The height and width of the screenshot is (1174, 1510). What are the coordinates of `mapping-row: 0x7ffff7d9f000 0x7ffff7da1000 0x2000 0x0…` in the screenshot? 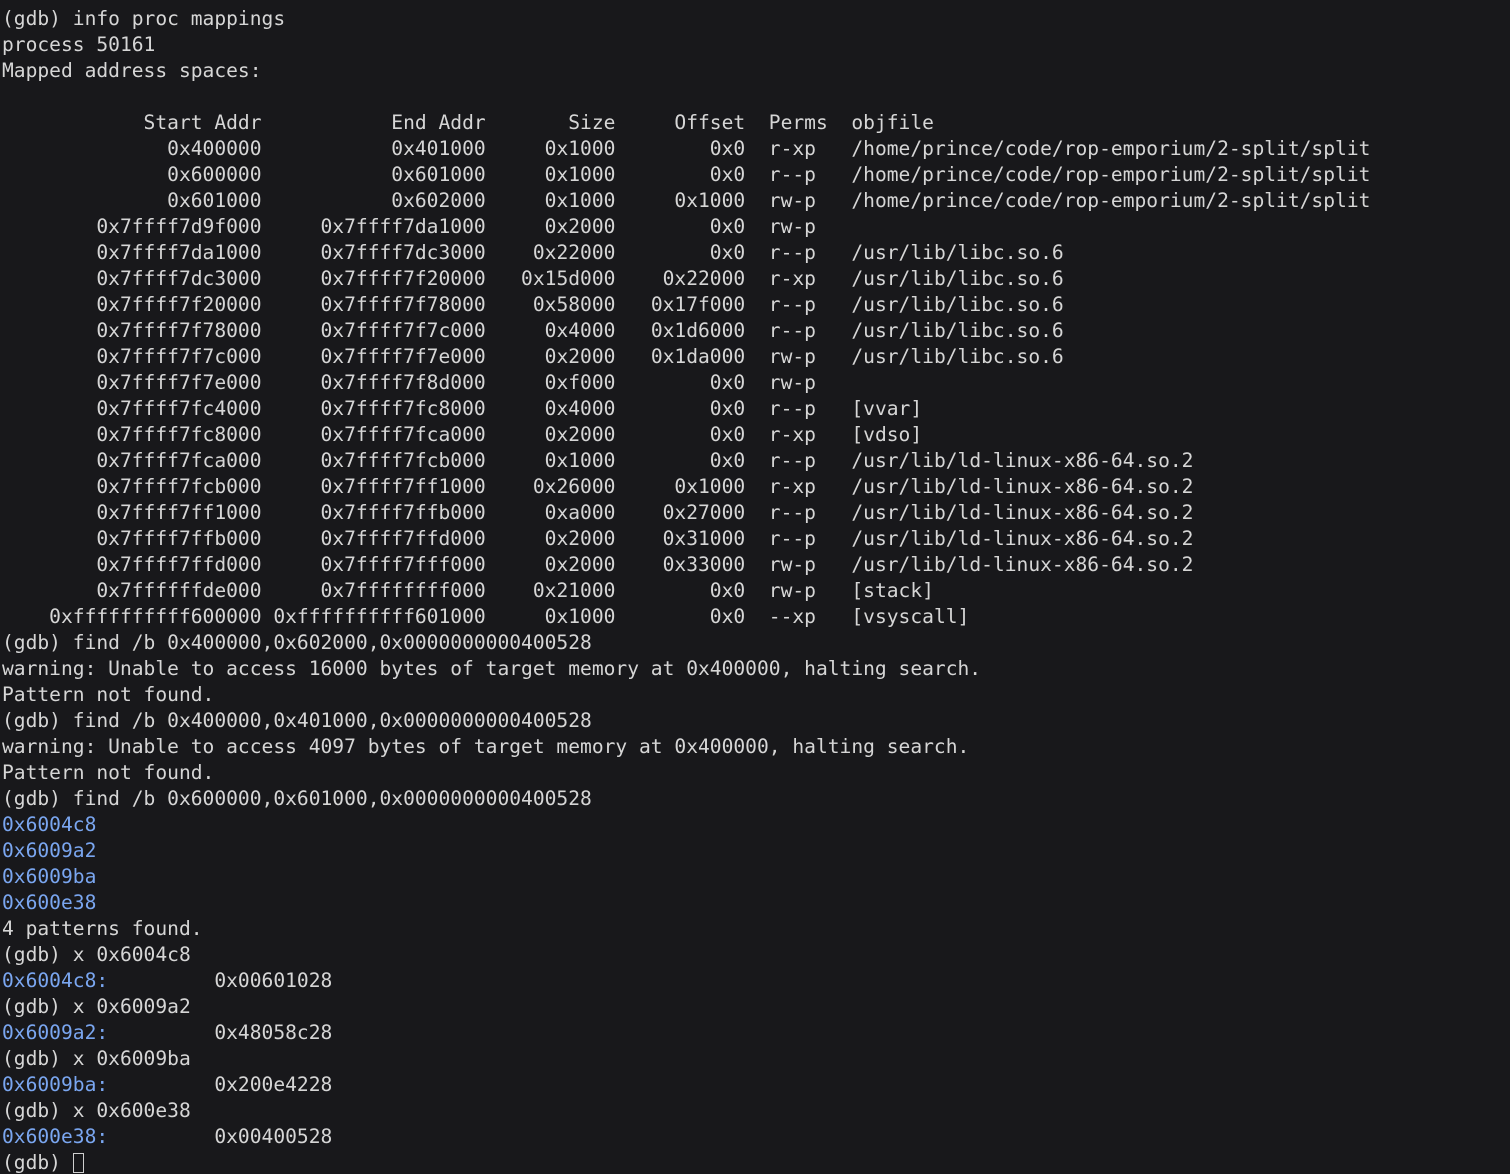 It's located at (756, 227).